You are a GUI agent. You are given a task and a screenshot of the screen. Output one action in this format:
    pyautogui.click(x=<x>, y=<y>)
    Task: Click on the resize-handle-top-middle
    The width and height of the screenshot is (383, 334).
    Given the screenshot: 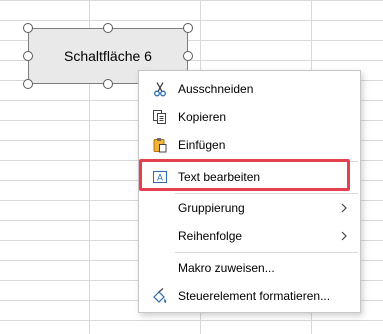 What is the action you would take?
    pyautogui.click(x=108, y=28)
    